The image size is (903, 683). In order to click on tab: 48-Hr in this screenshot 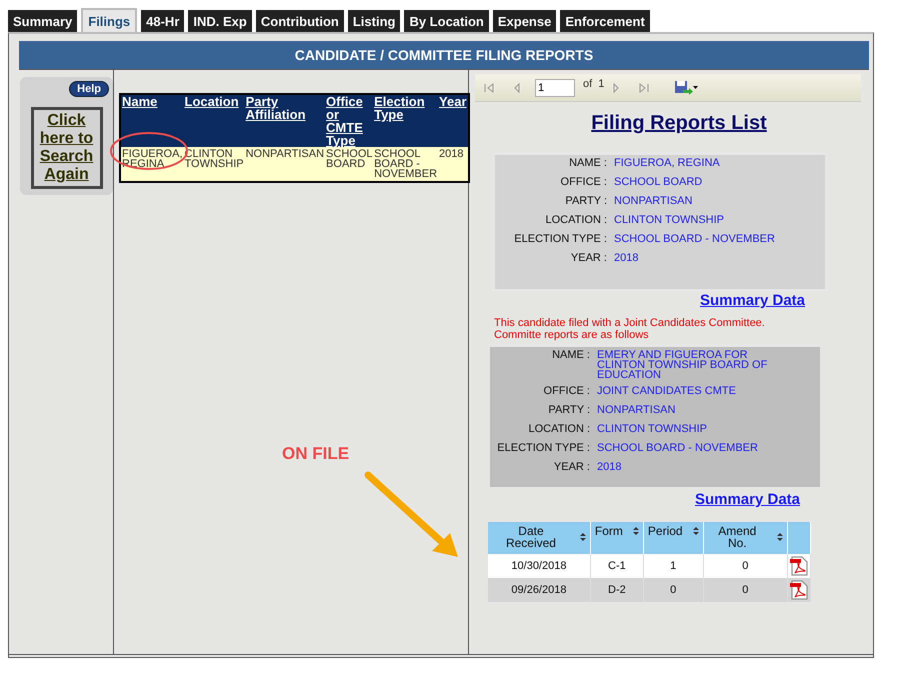, I will do `click(162, 21)`.